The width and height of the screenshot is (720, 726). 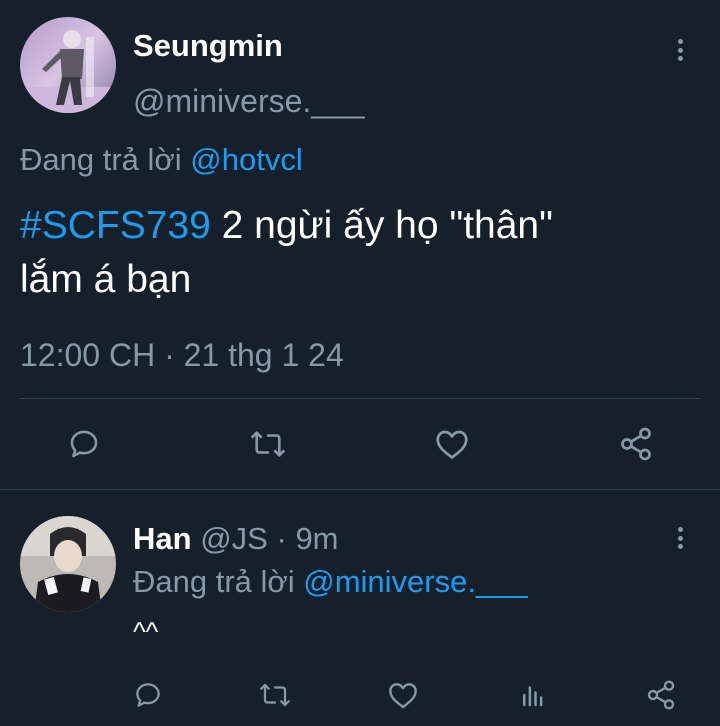 I want to click on tweet-text-line-1: #SCFS739 2 ngừi ấy họ "thân", so click(x=360, y=226).